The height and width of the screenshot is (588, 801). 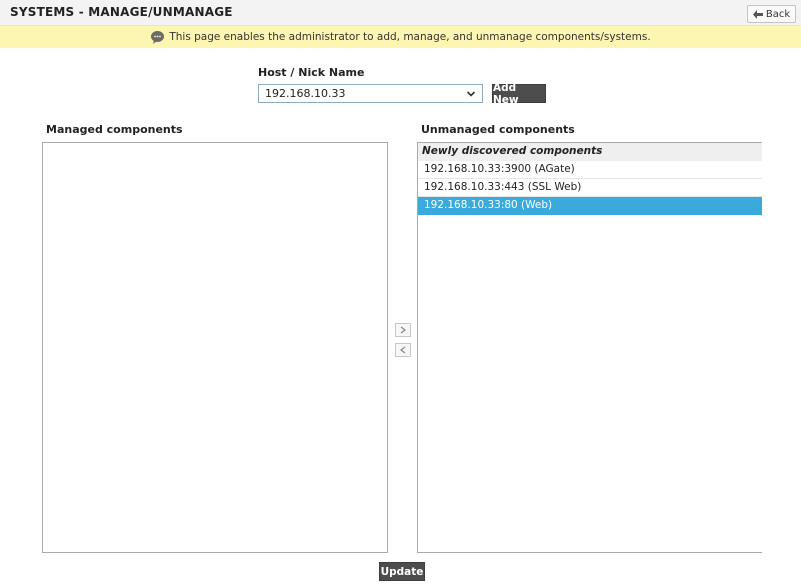 I want to click on managed-components-label: Managed components, so click(x=114, y=129).